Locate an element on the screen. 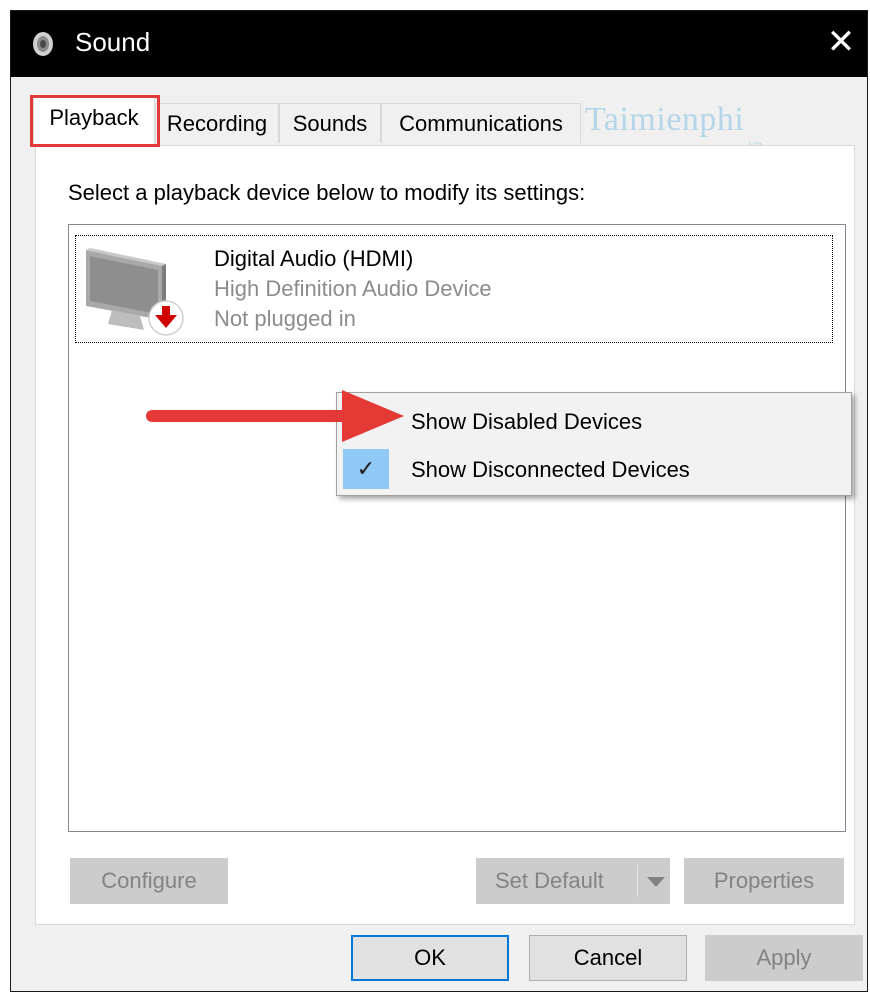  title-bar: Sound ✕ is located at coordinates (439, 44).